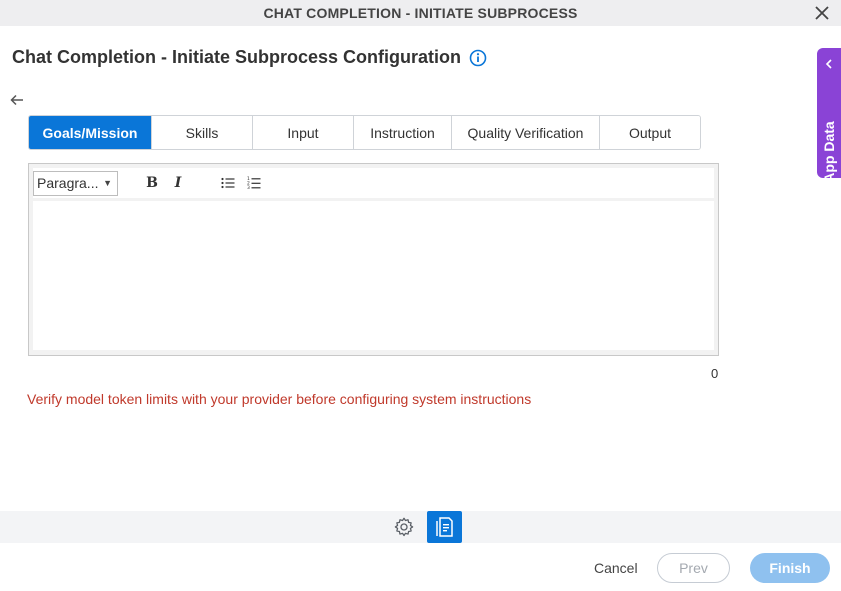  What do you see at coordinates (790, 568) in the screenshot?
I see `finish-button: Finish` at bounding box center [790, 568].